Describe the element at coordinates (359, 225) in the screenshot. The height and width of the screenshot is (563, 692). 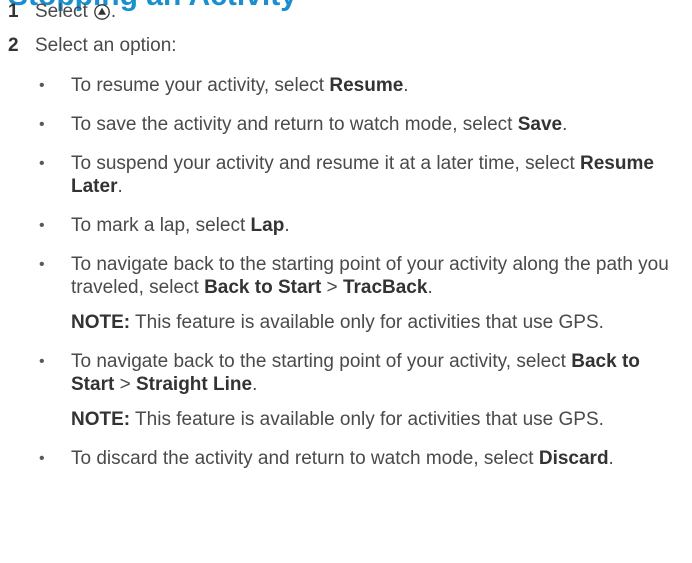
I see `list-item: • To mark a lap, select Lap.` at that location.